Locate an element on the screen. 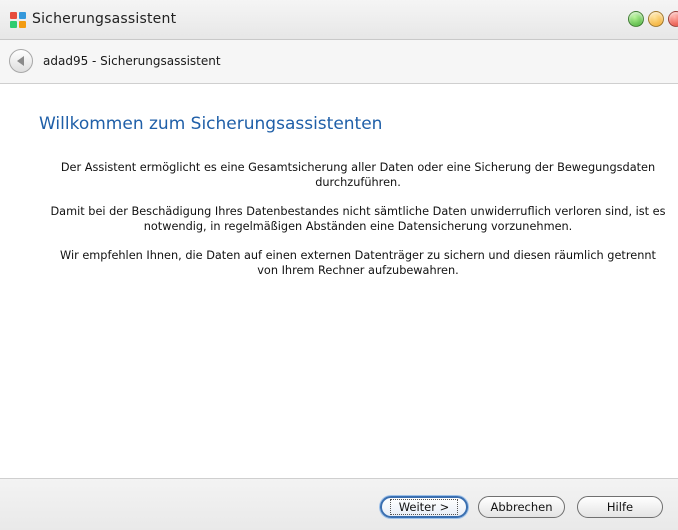 The width and height of the screenshot is (678, 530). back-button is located at coordinates (21, 61).